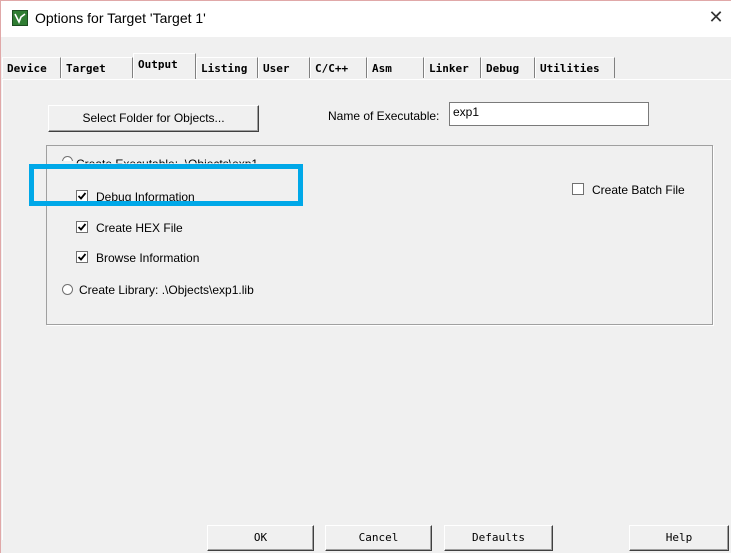 Image resolution: width=731 pixels, height=553 pixels. What do you see at coordinates (366, 19) in the screenshot?
I see `title-bar: Options for Target 'Target 1' ✕` at bounding box center [366, 19].